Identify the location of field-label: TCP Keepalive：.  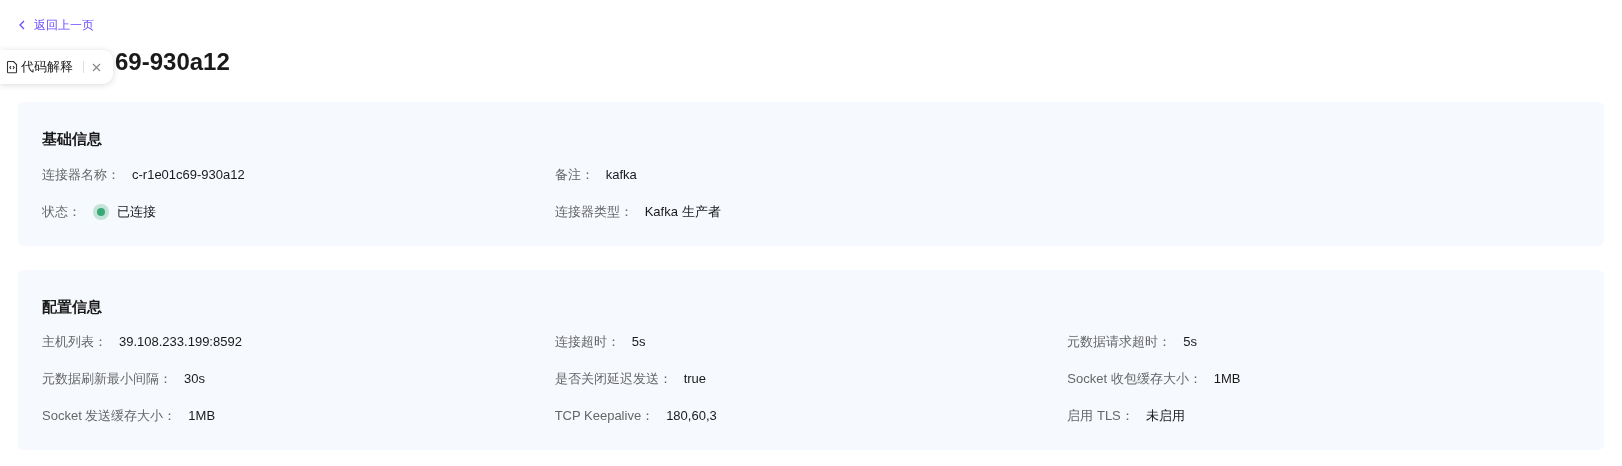
(604, 416).